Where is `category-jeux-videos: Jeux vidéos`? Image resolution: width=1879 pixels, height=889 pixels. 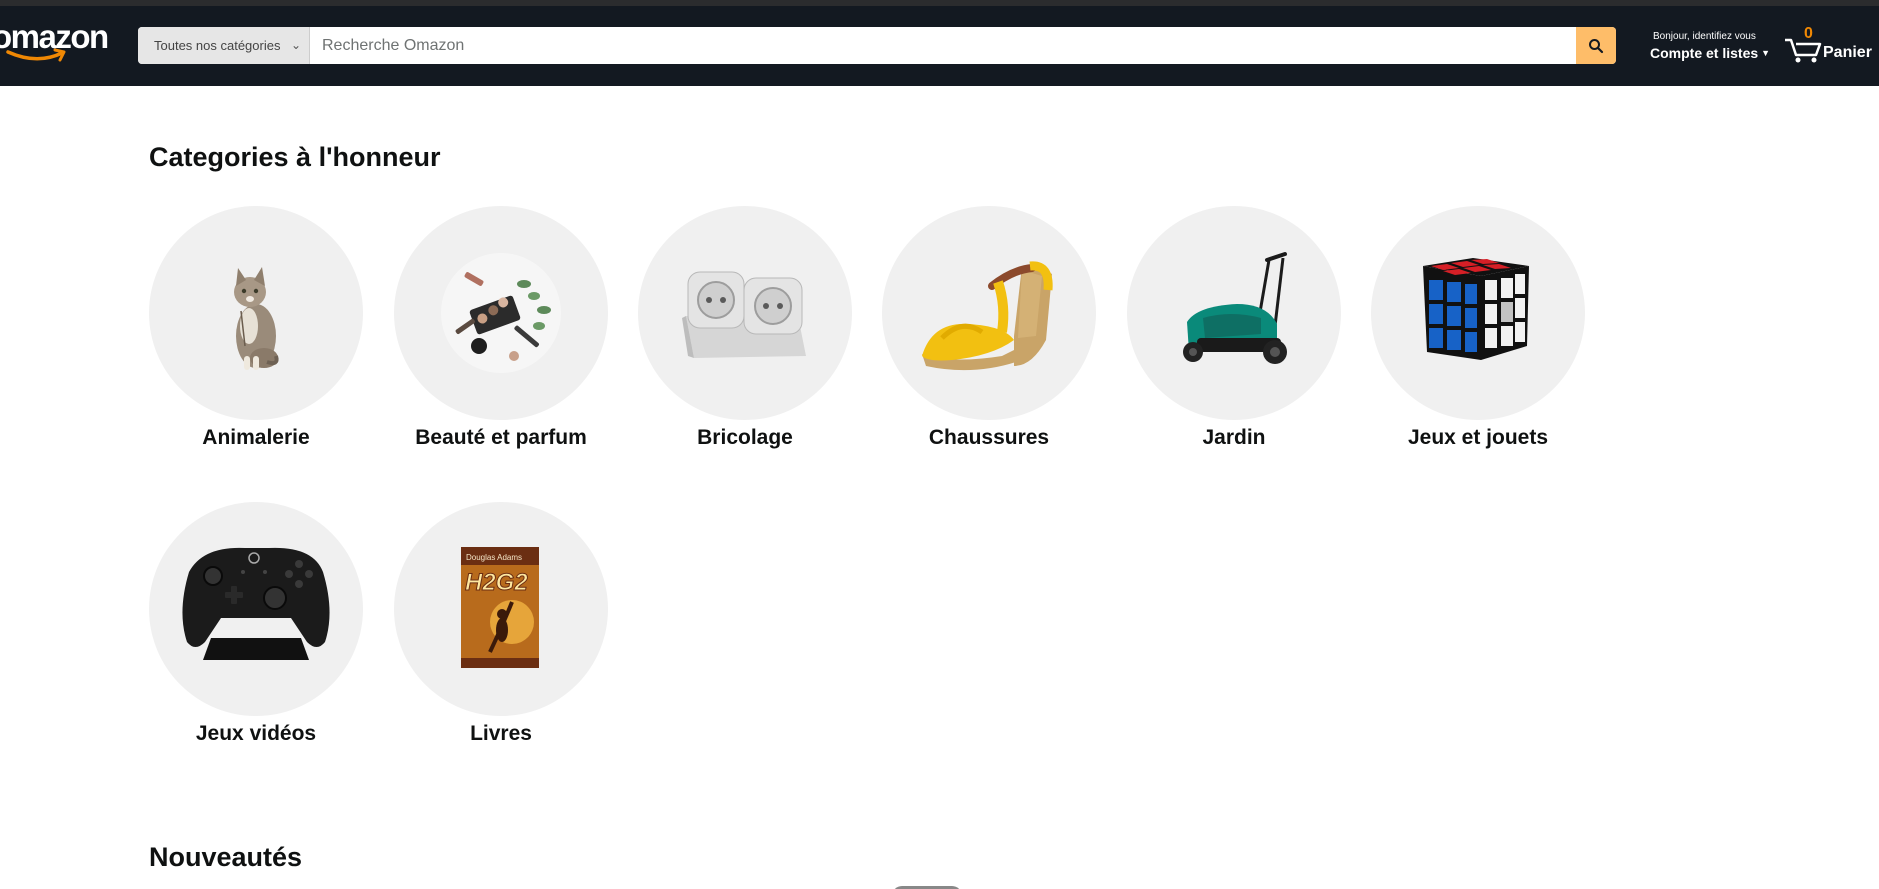
category-jeux-videos: Jeux vidéos is located at coordinates (256, 624).